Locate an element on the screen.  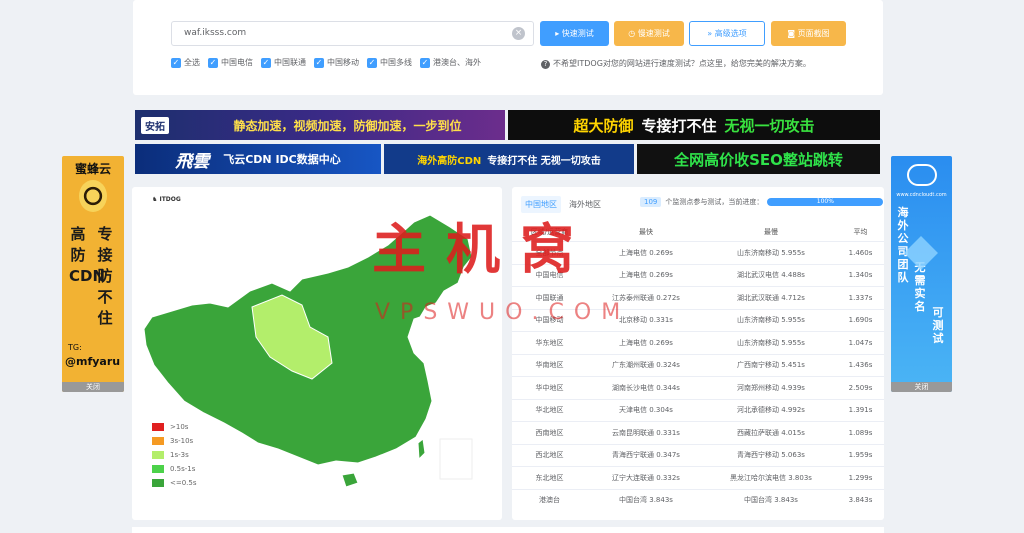
table-cell: 1.047s is located at coordinates (860, 342).